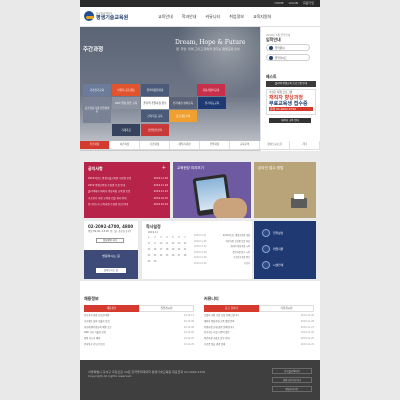 Image resolution: width=400 pixels, height=400 pixels. I want to click on calendar-day: 7, so click(185, 237).